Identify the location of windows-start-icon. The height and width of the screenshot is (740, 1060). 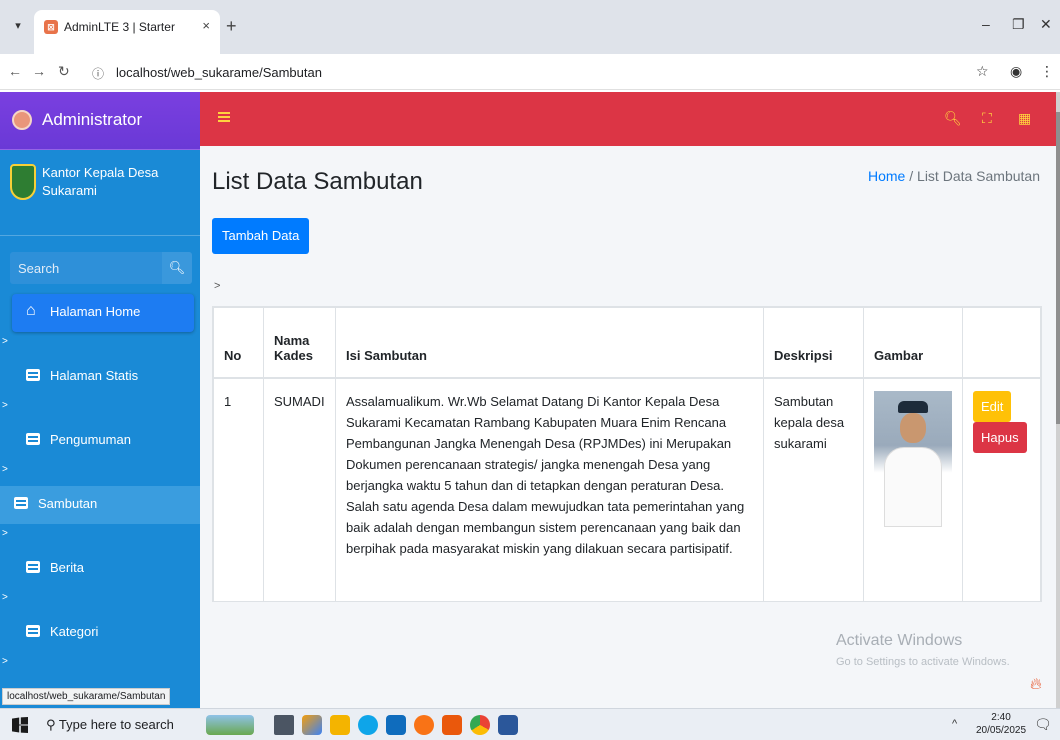
(20, 725).